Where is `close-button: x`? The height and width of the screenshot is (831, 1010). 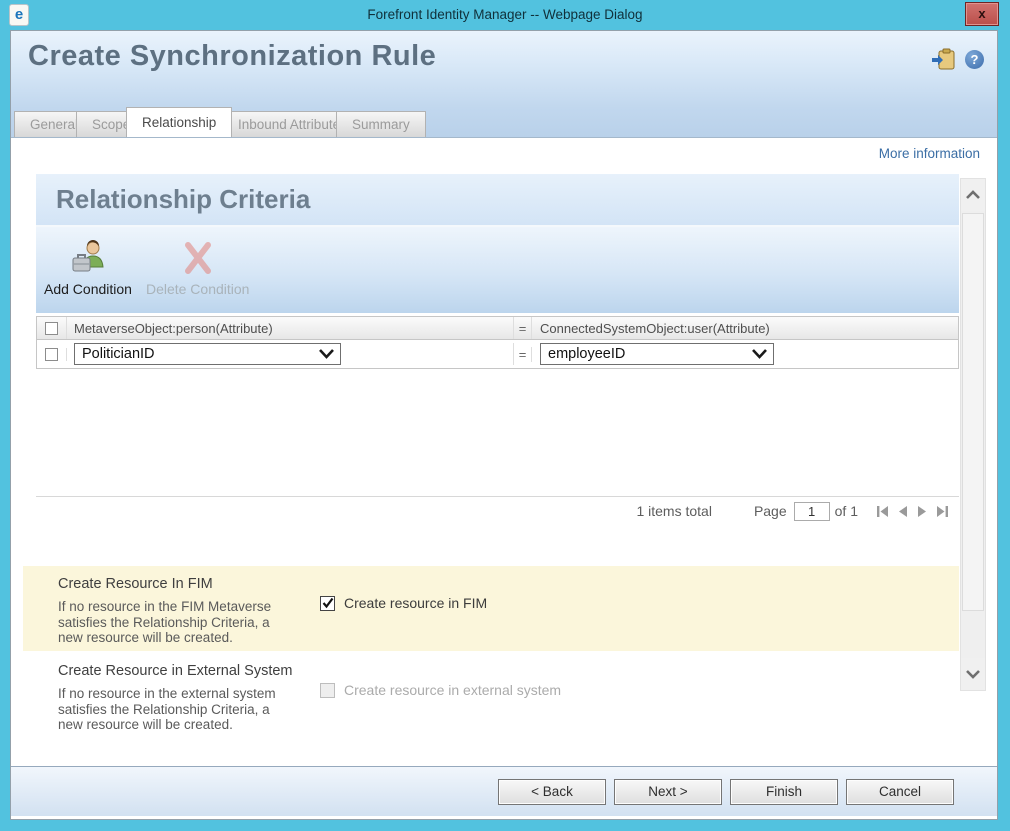
close-button: x is located at coordinates (982, 14).